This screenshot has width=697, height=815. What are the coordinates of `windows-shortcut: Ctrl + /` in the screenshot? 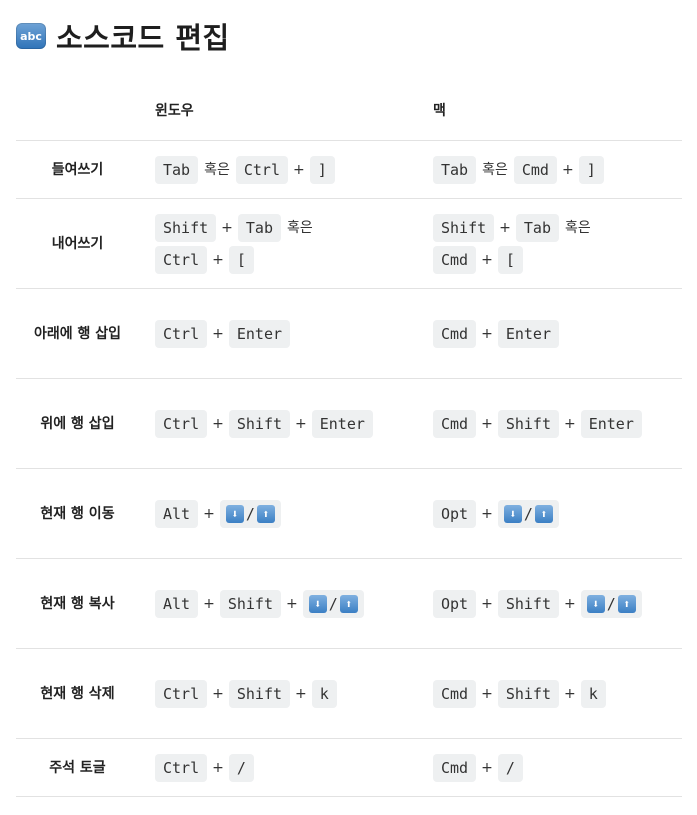 It's located at (278, 767).